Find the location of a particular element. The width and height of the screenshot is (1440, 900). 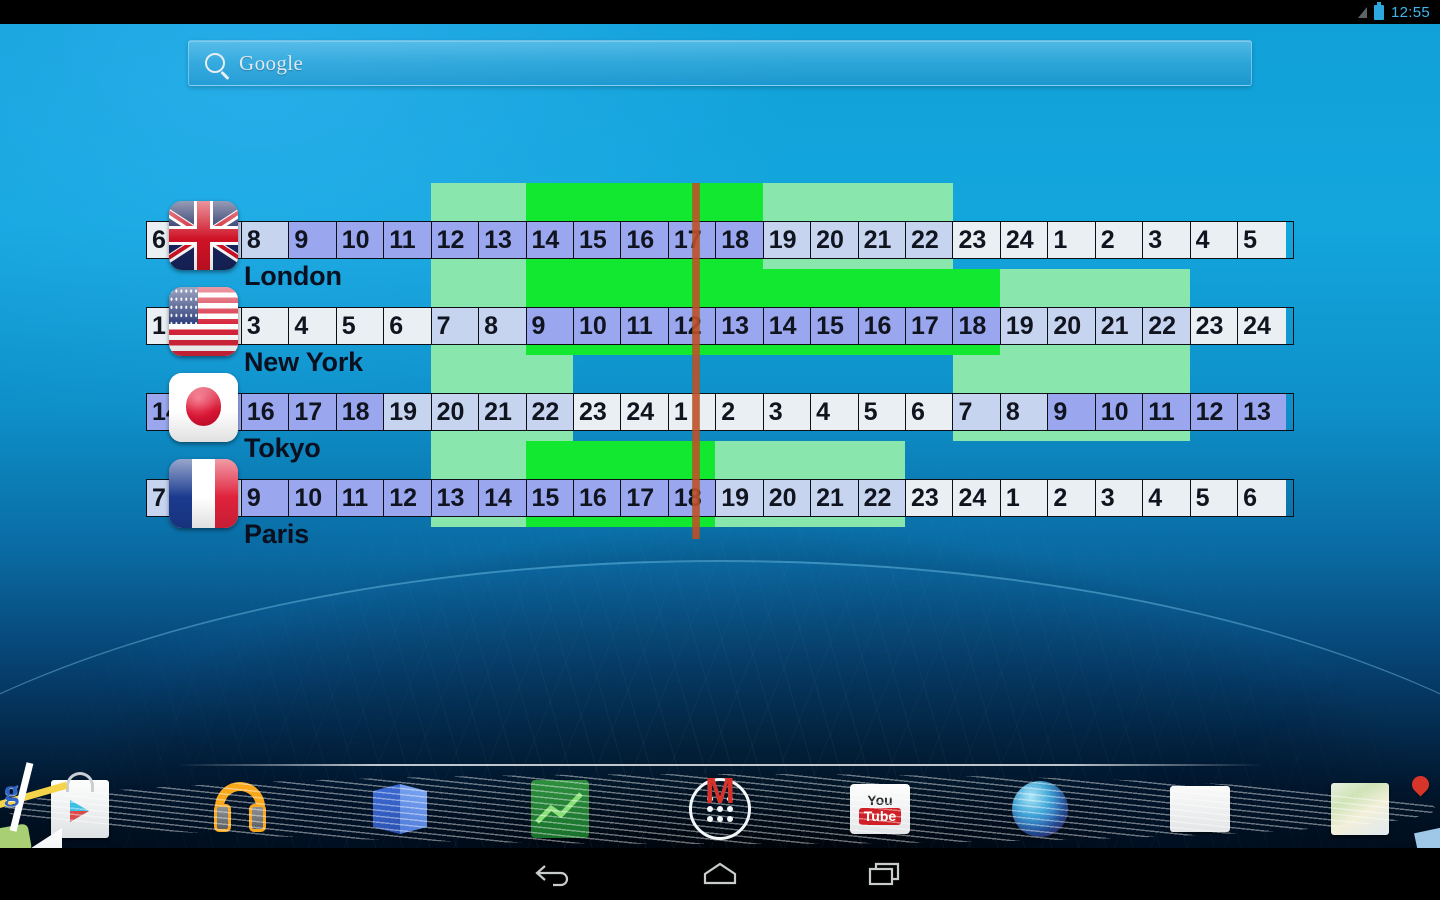

battery-icon is located at coordinates (1378, 10).